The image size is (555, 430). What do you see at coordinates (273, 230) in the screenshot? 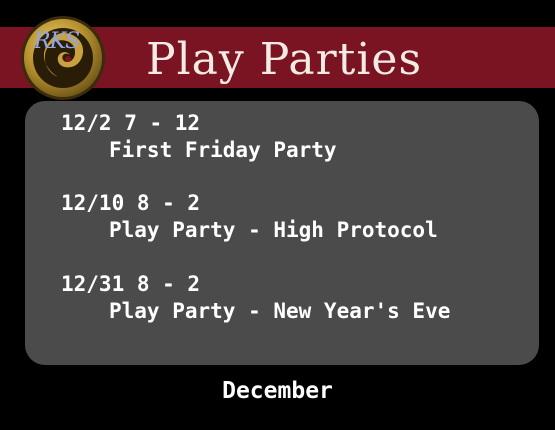
I see `event-title: Play Party - High Protocol` at bounding box center [273, 230].